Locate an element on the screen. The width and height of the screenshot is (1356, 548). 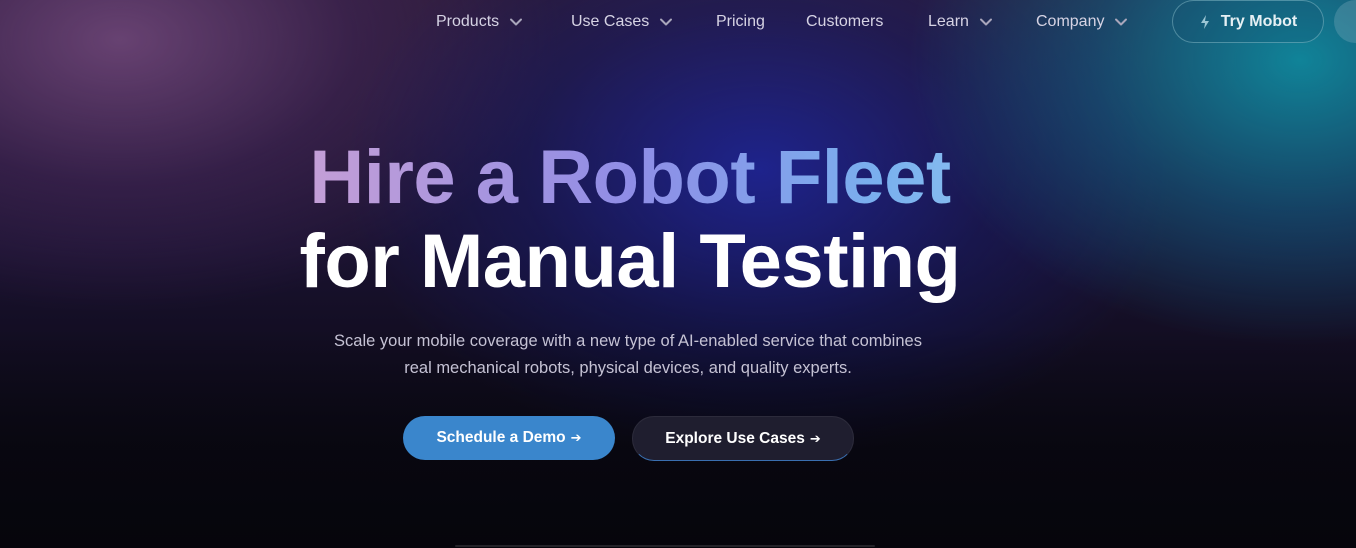
hero-headline-line1: Hire a Robot Fleet is located at coordinates (630, 178).